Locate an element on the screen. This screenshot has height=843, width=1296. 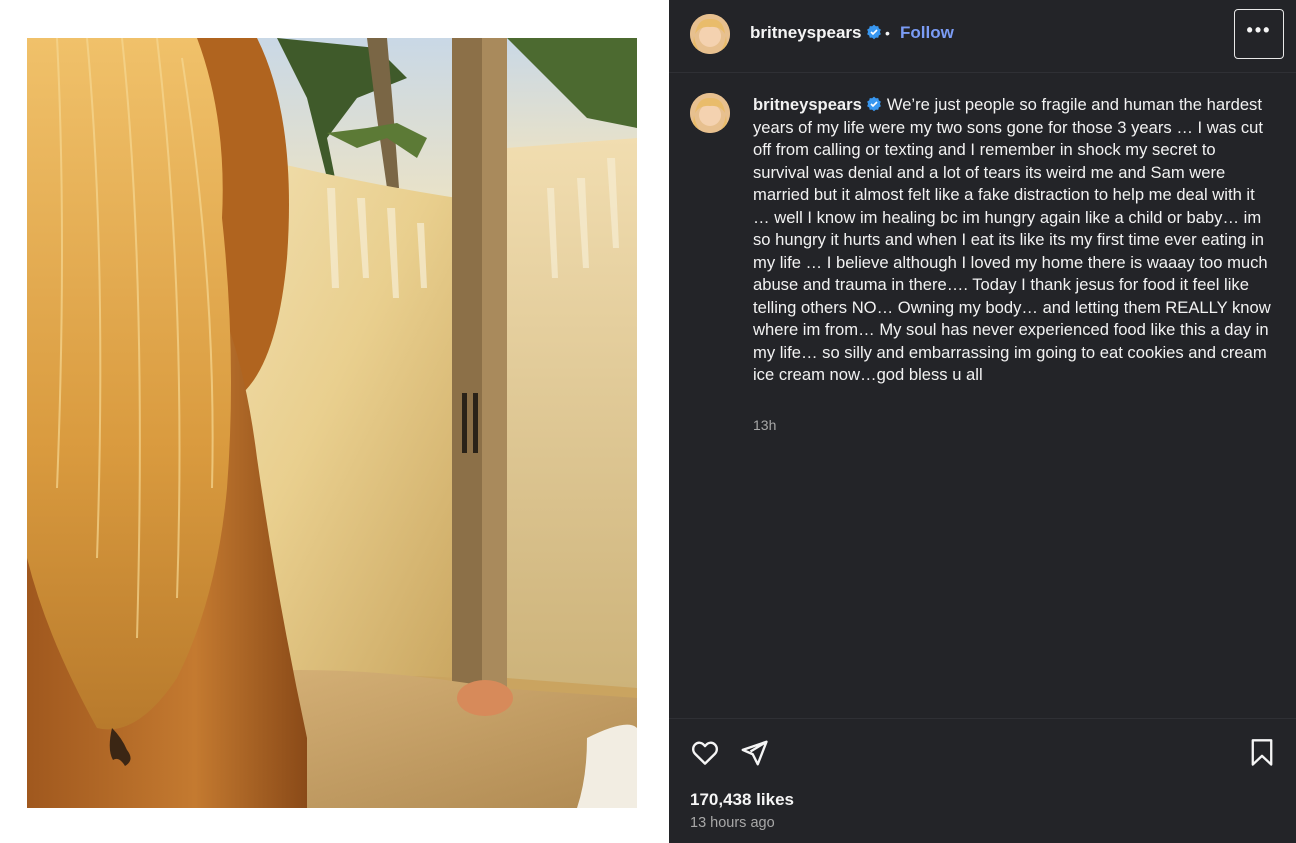
likes-count: 170,438 likes is located at coordinates (742, 800).